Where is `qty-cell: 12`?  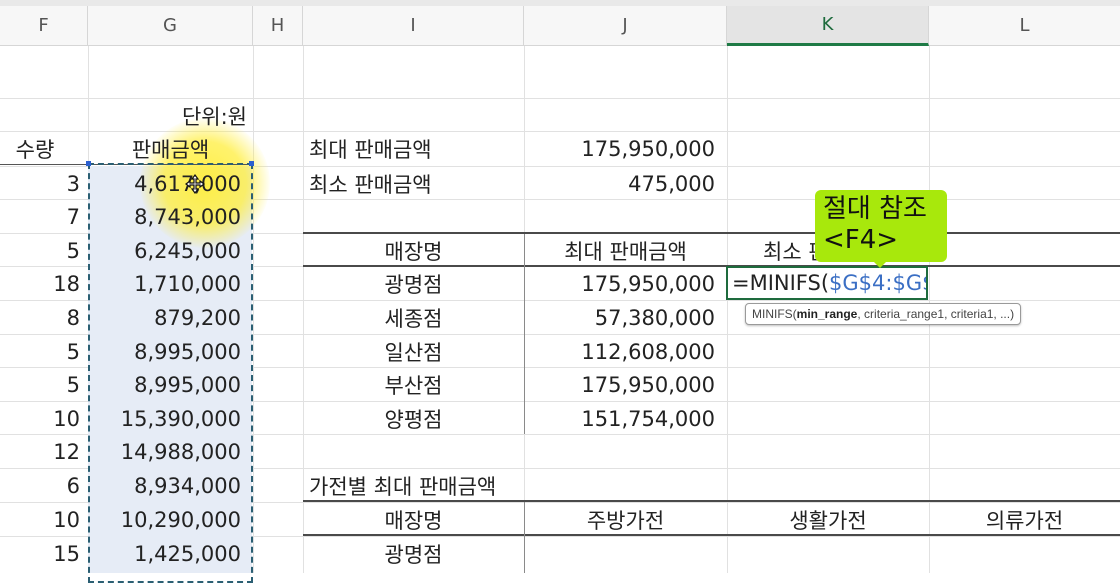
qty-cell: 12 is located at coordinates (44, 451).